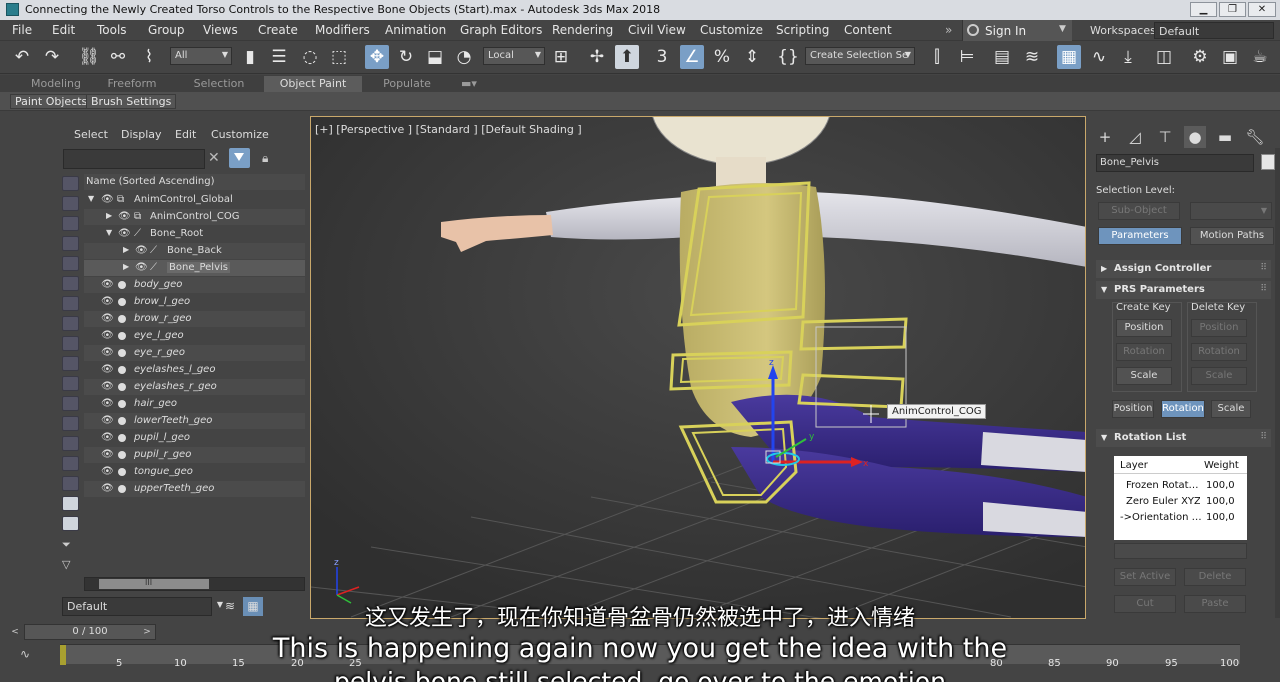  I want to click on workspace-dropdown: Default, so click(1214, 30).